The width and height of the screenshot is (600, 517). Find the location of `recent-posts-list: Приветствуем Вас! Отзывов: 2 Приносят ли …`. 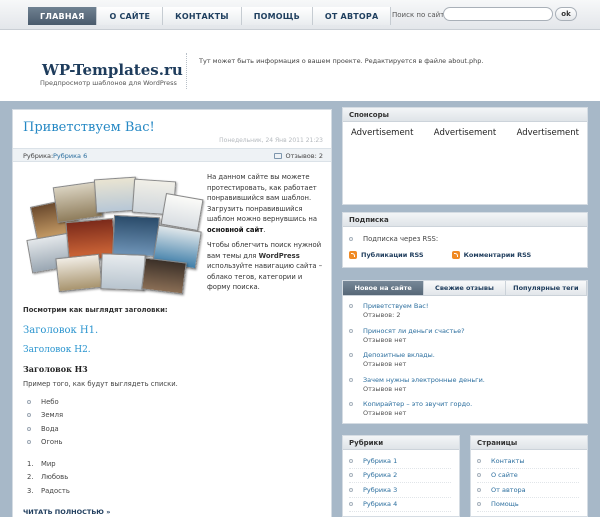

recent-posts-list: Приветствуем Вас! Отзывов: 2 Приносят ли … is located at coordinates (465, 359).